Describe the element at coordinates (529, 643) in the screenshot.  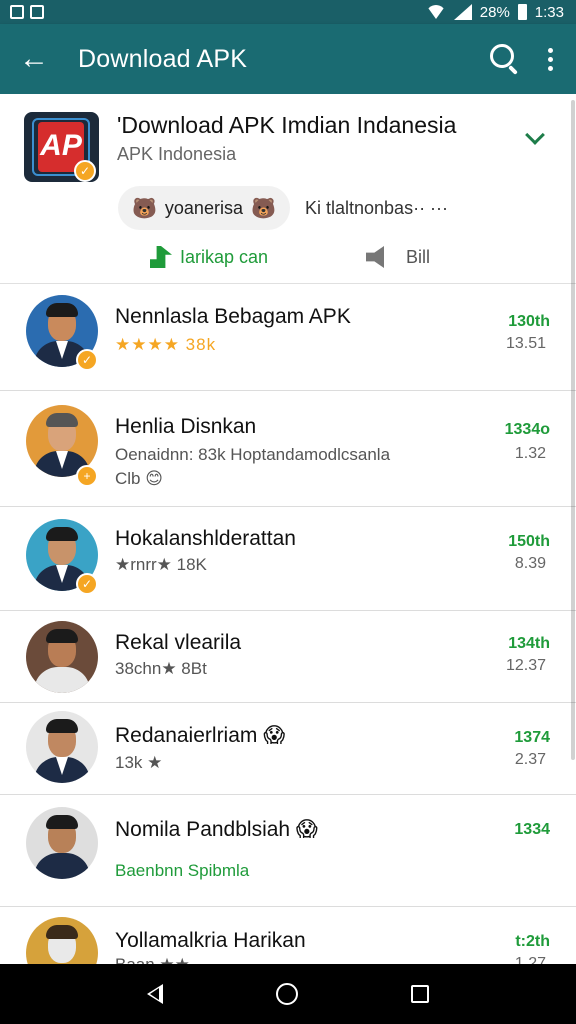
I see `item-count: 134th` at that location.